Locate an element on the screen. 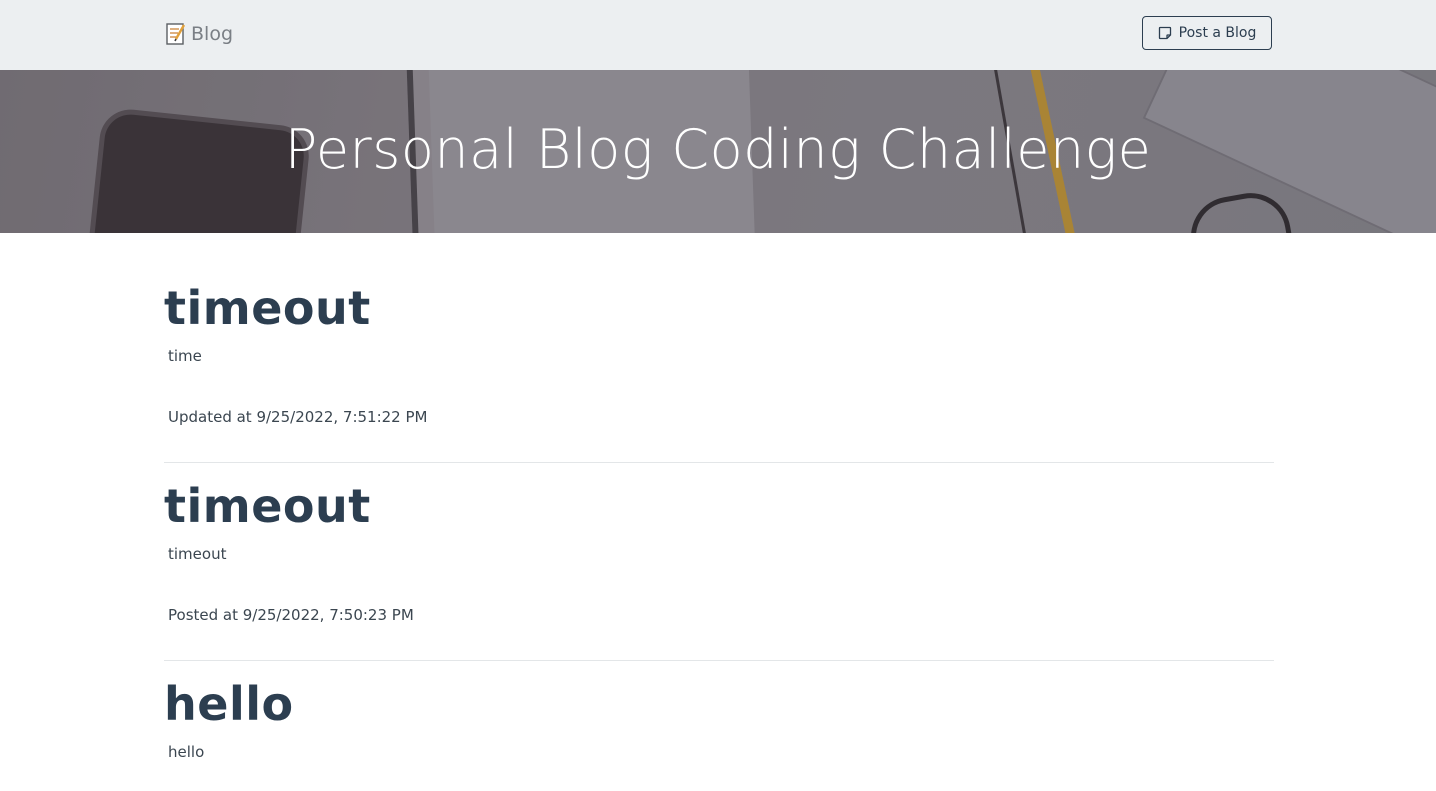  post-item: hello hello is located at coordinates (719, 726).